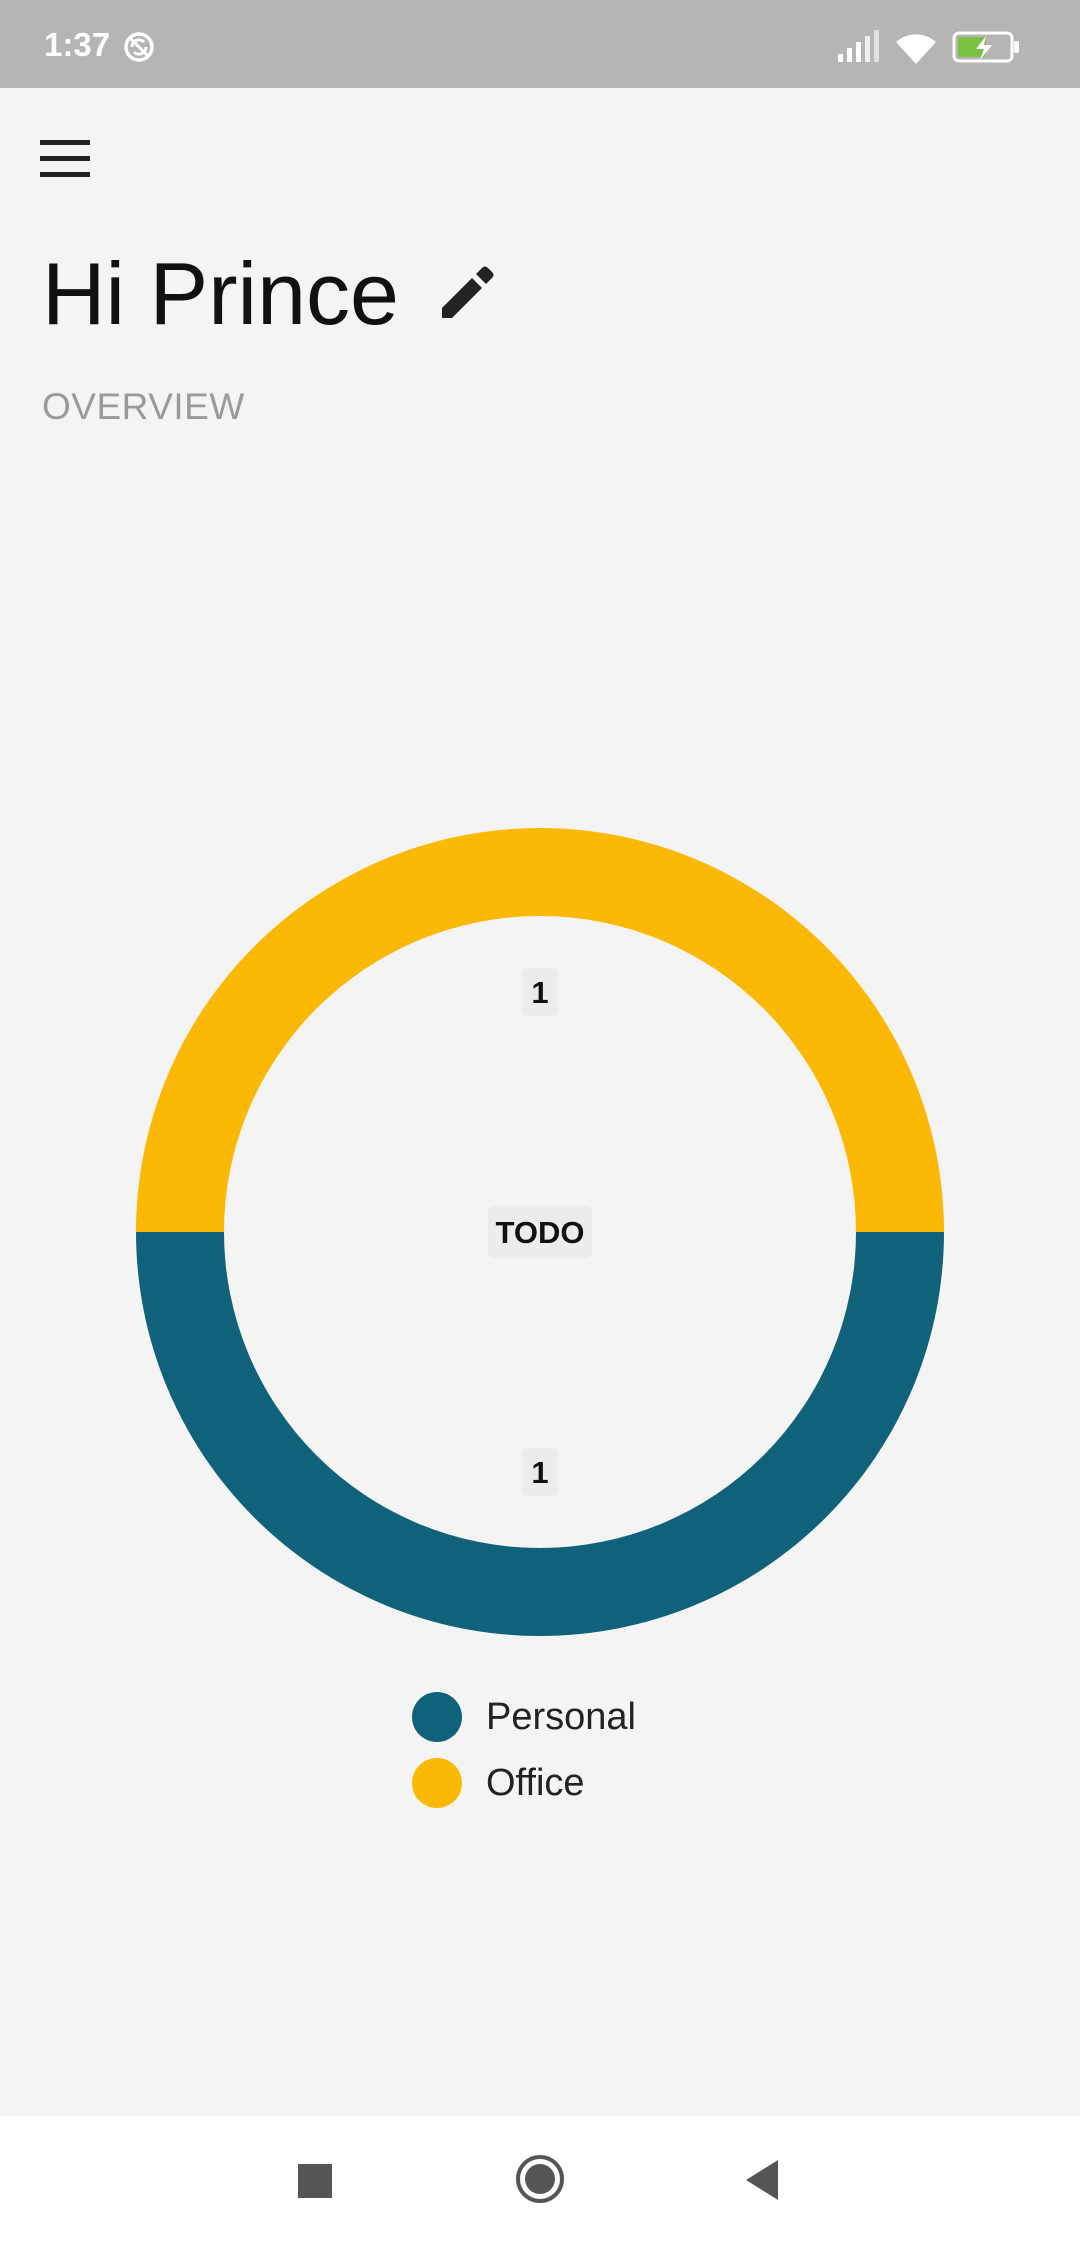 This screenshot has height=2246, width=1080. Describe the element at coordinates (561, 1716) in the screenshot. I see `legend-label: Personal` at that location.